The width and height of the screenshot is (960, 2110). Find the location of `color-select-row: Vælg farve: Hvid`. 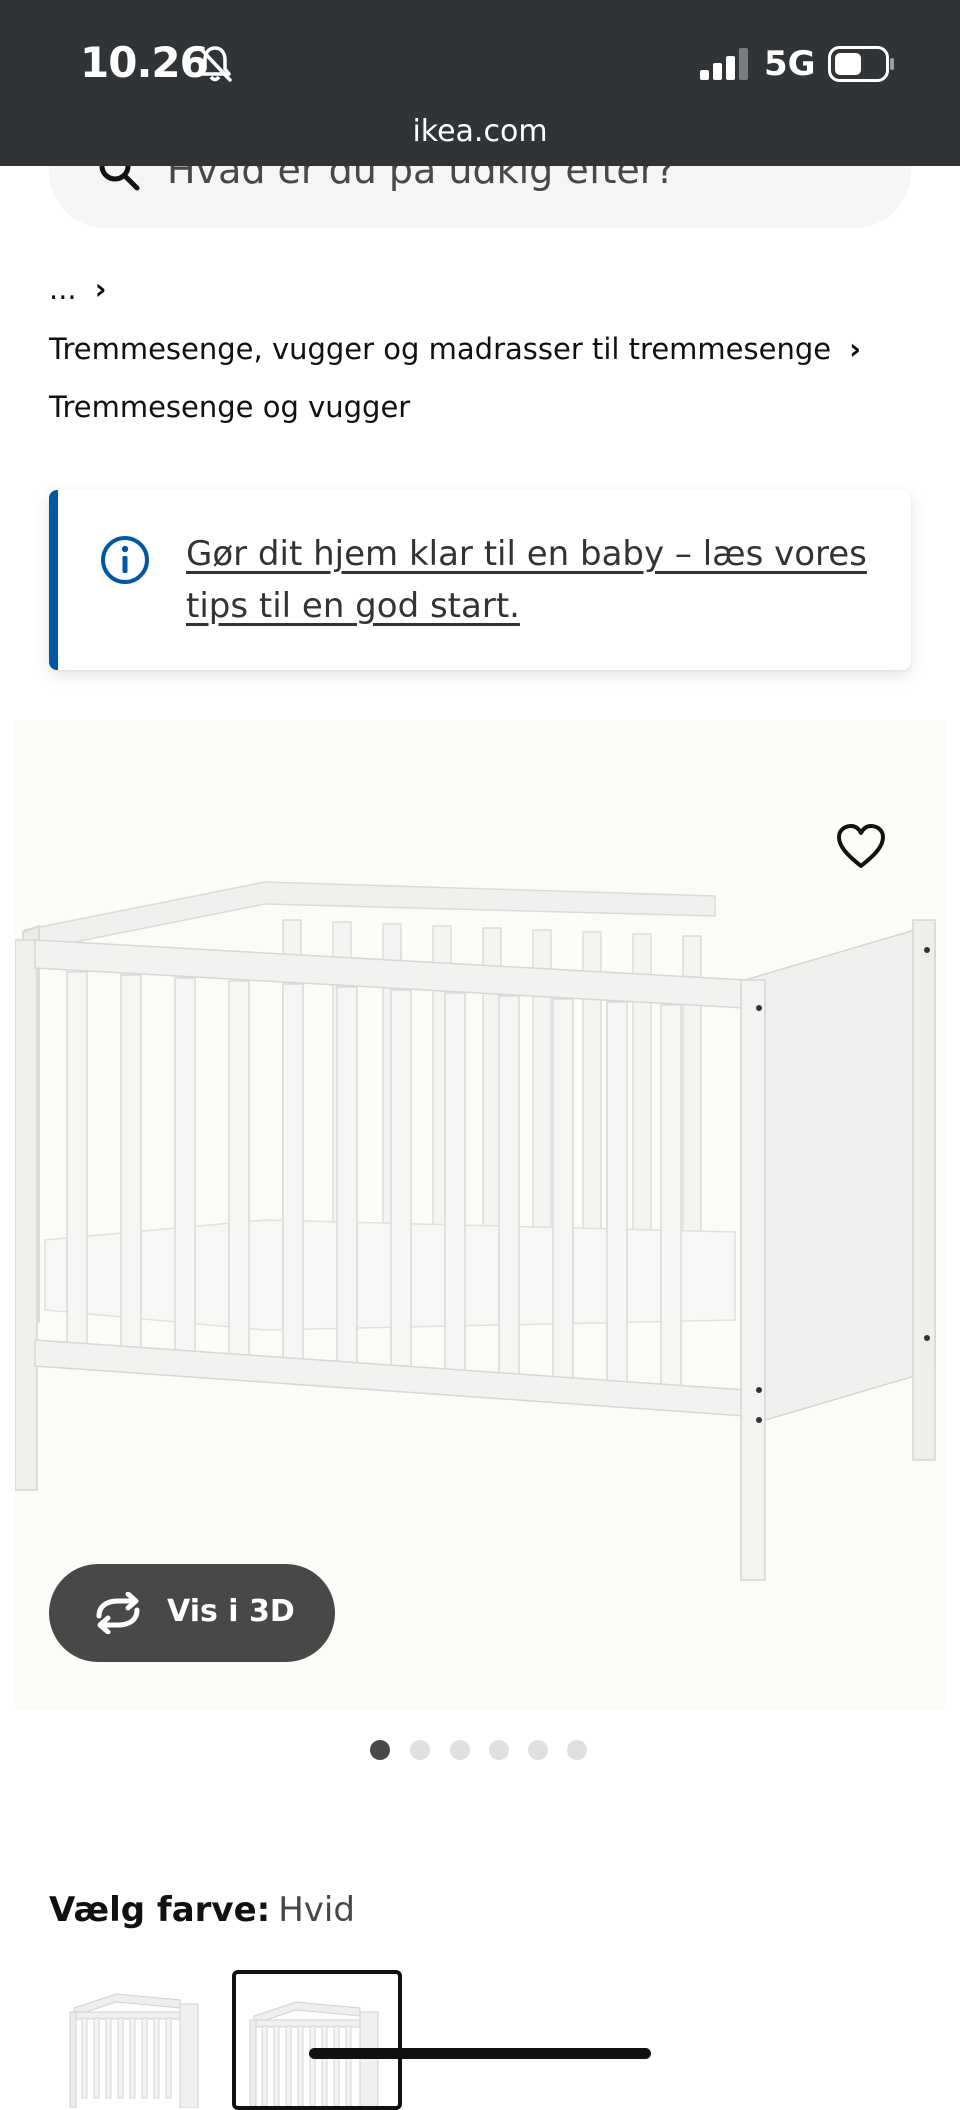

color-select-row: Vælg farve: Hvid is located at coordinates (202, 1910).